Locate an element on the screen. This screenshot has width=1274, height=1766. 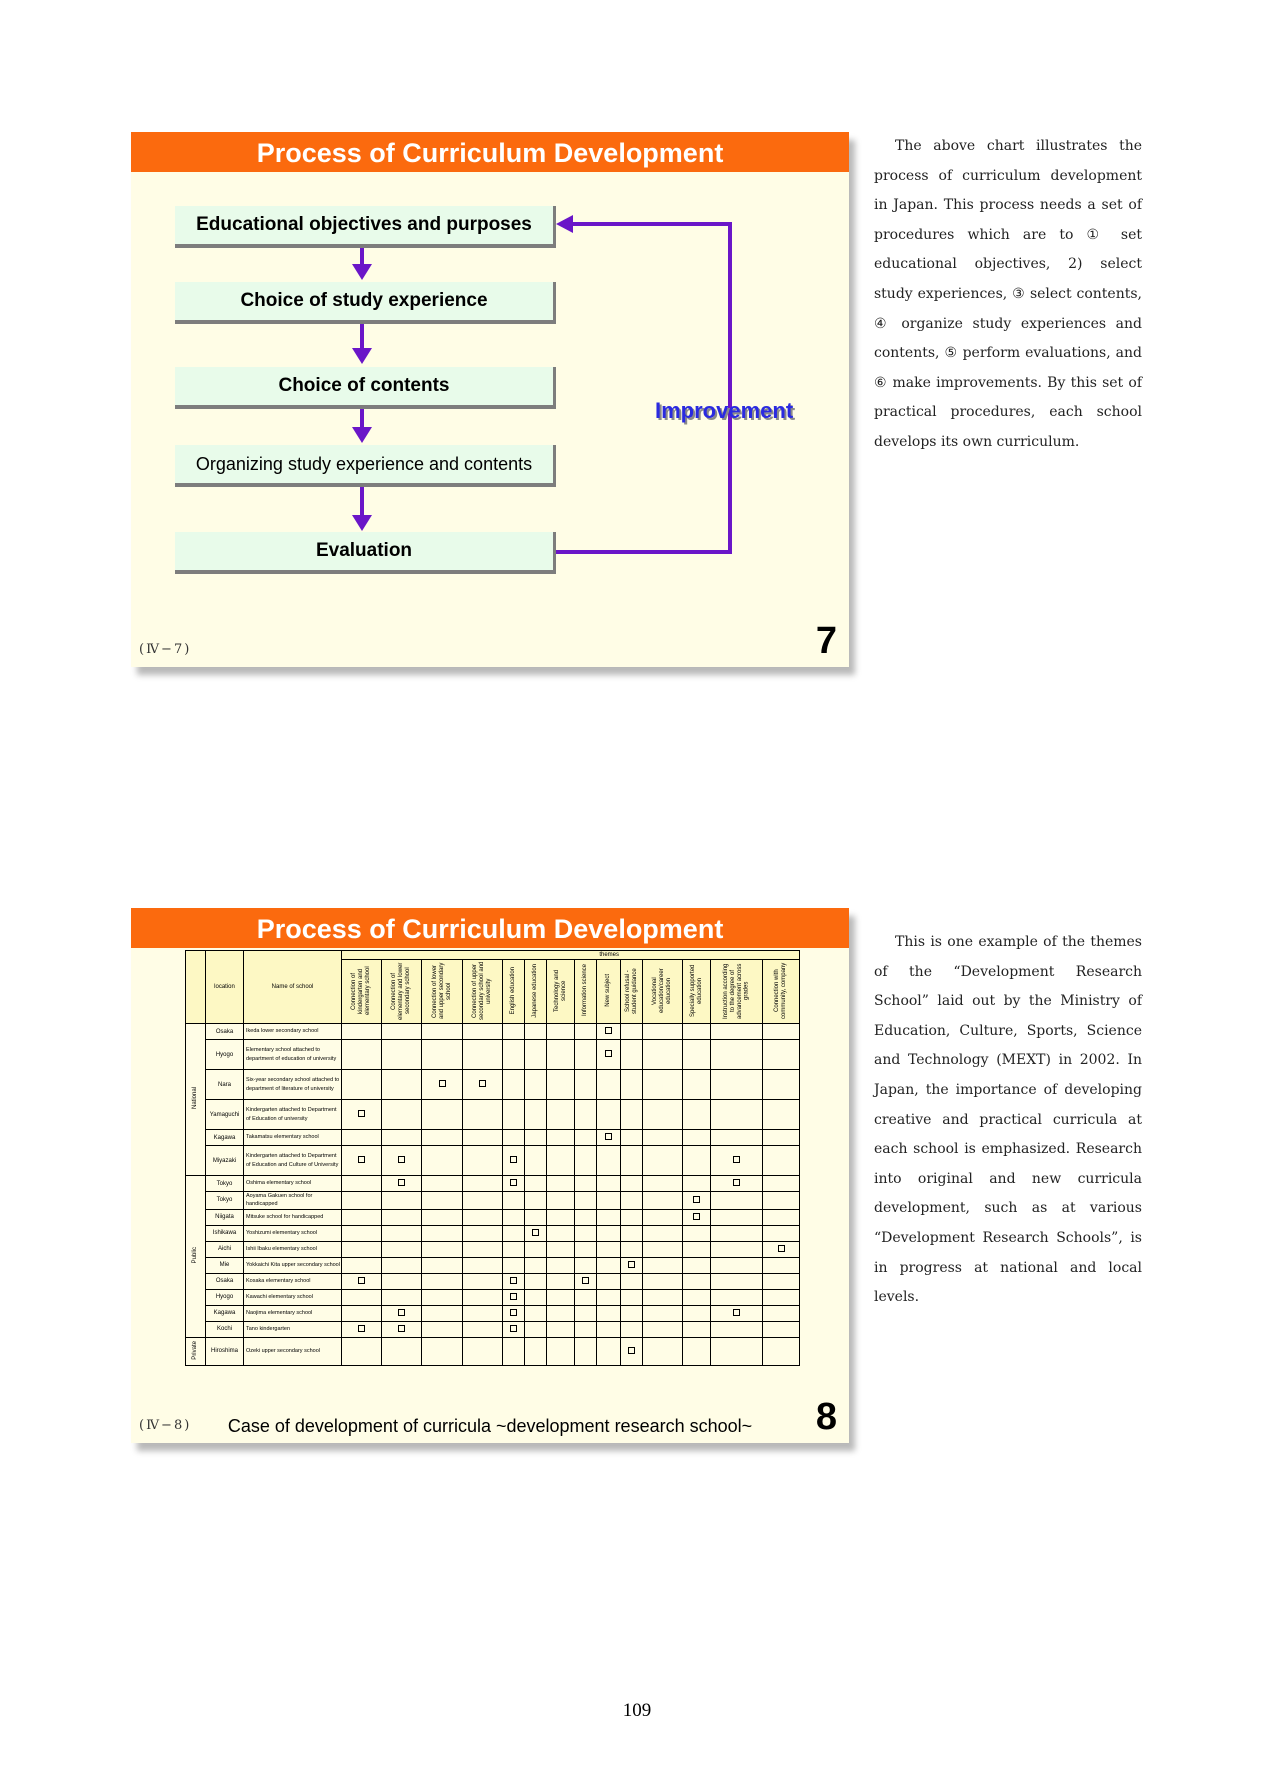
table-row: Kochi Tano kindergarten is located at coordinates (493, 1329).